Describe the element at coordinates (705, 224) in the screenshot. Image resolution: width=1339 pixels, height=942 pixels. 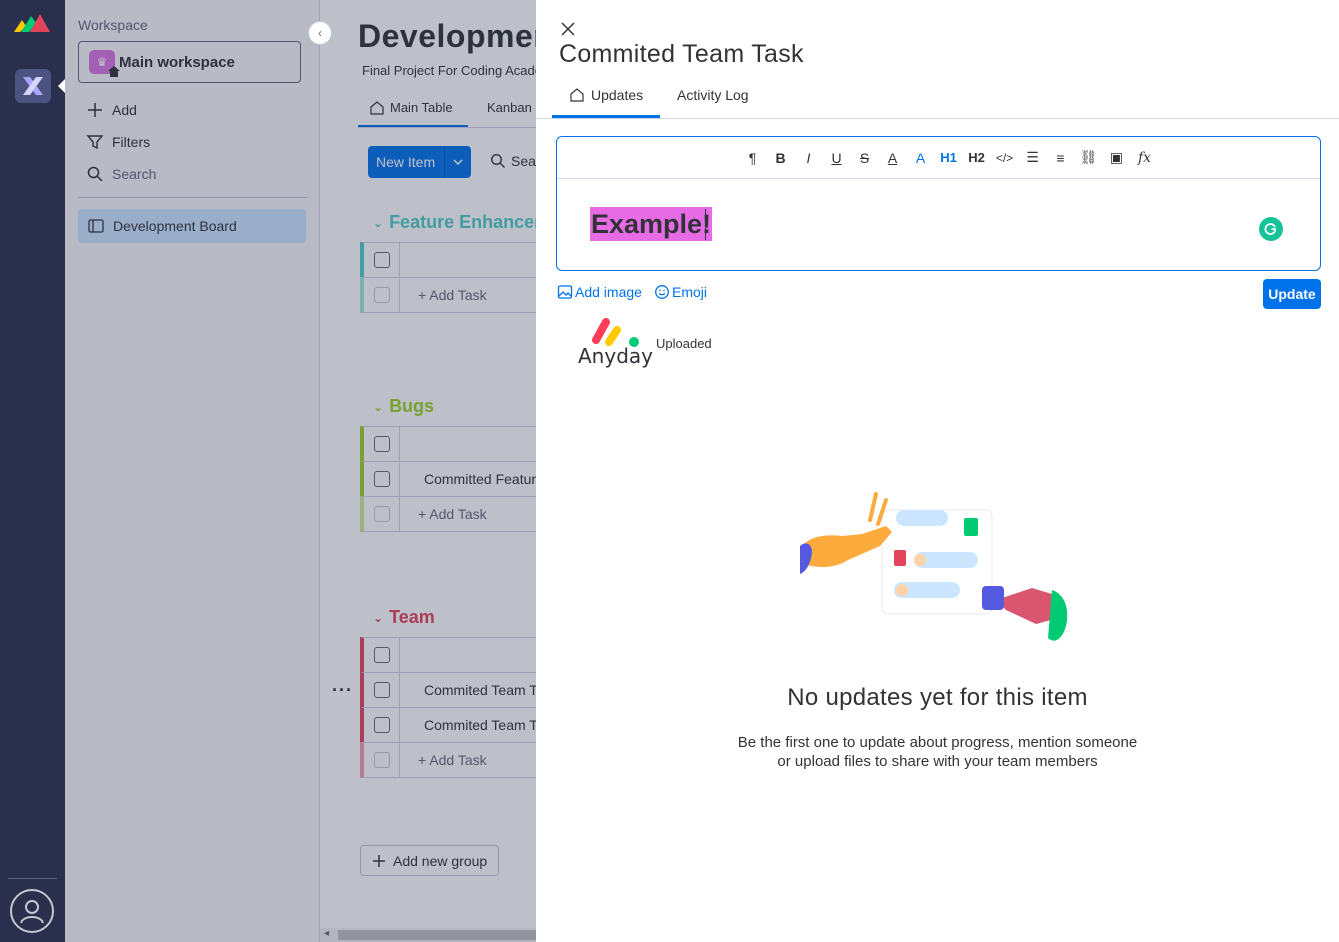
I see `text-caret` at that location.